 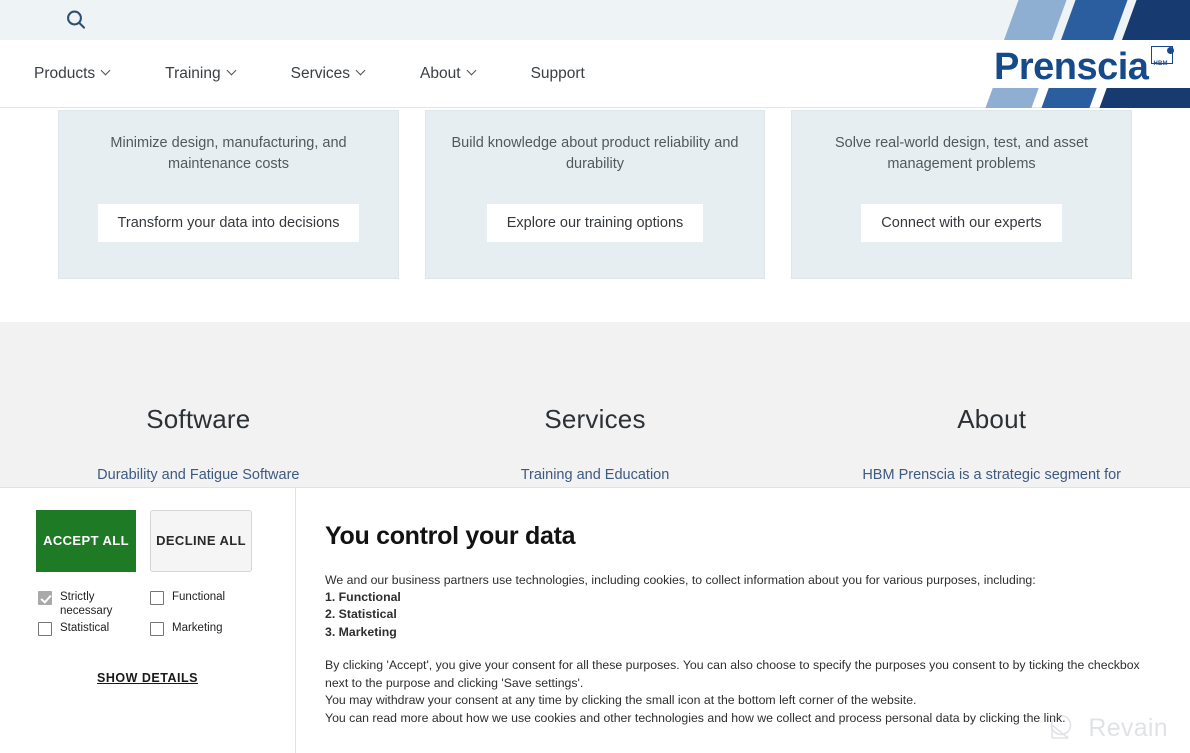 I want to click on footer-link: Durability and Fatigue Software, so click(x=198, y=475).